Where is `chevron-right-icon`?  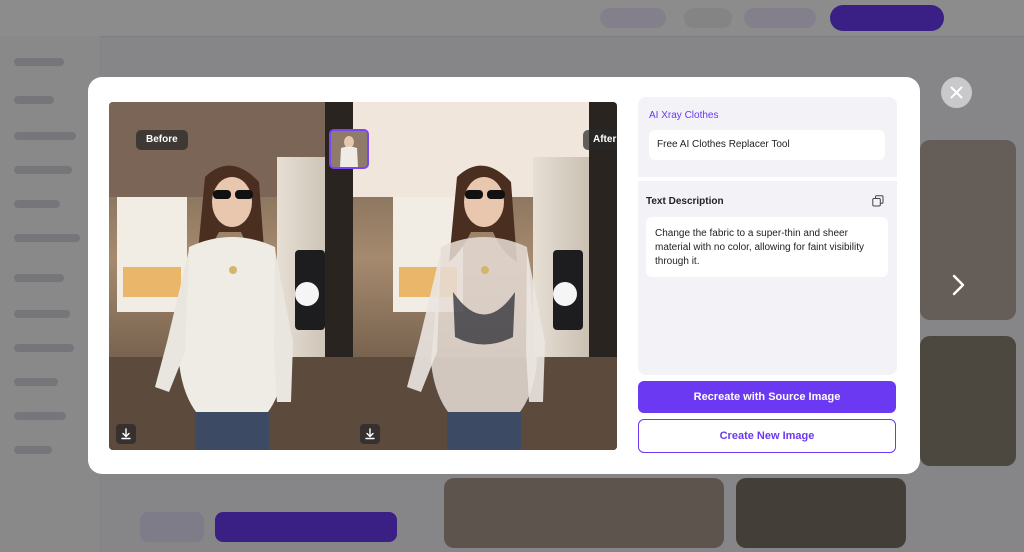 chevron-right-icon is located at coordinates (958, 285).